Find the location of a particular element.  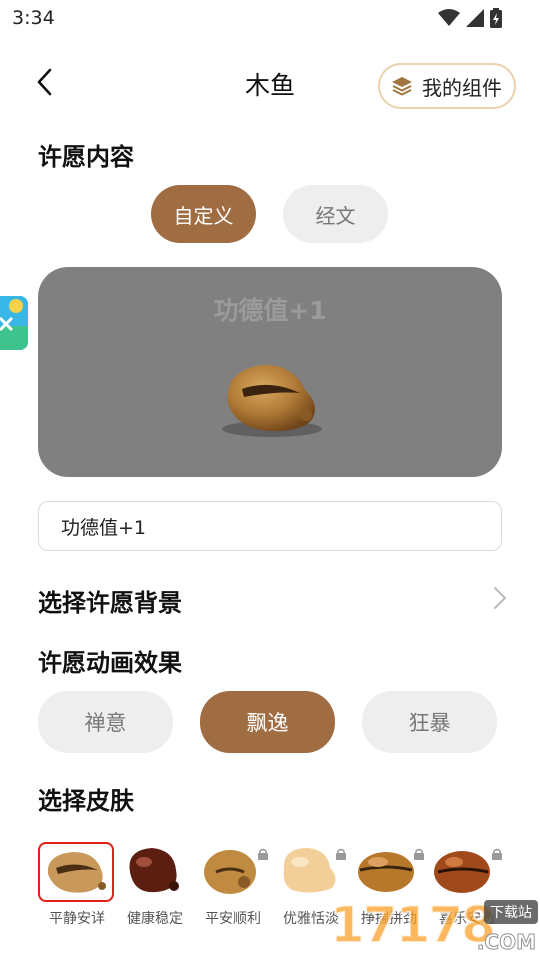

animation-option-zen: 禅意 is located at coordinates (105, 722).